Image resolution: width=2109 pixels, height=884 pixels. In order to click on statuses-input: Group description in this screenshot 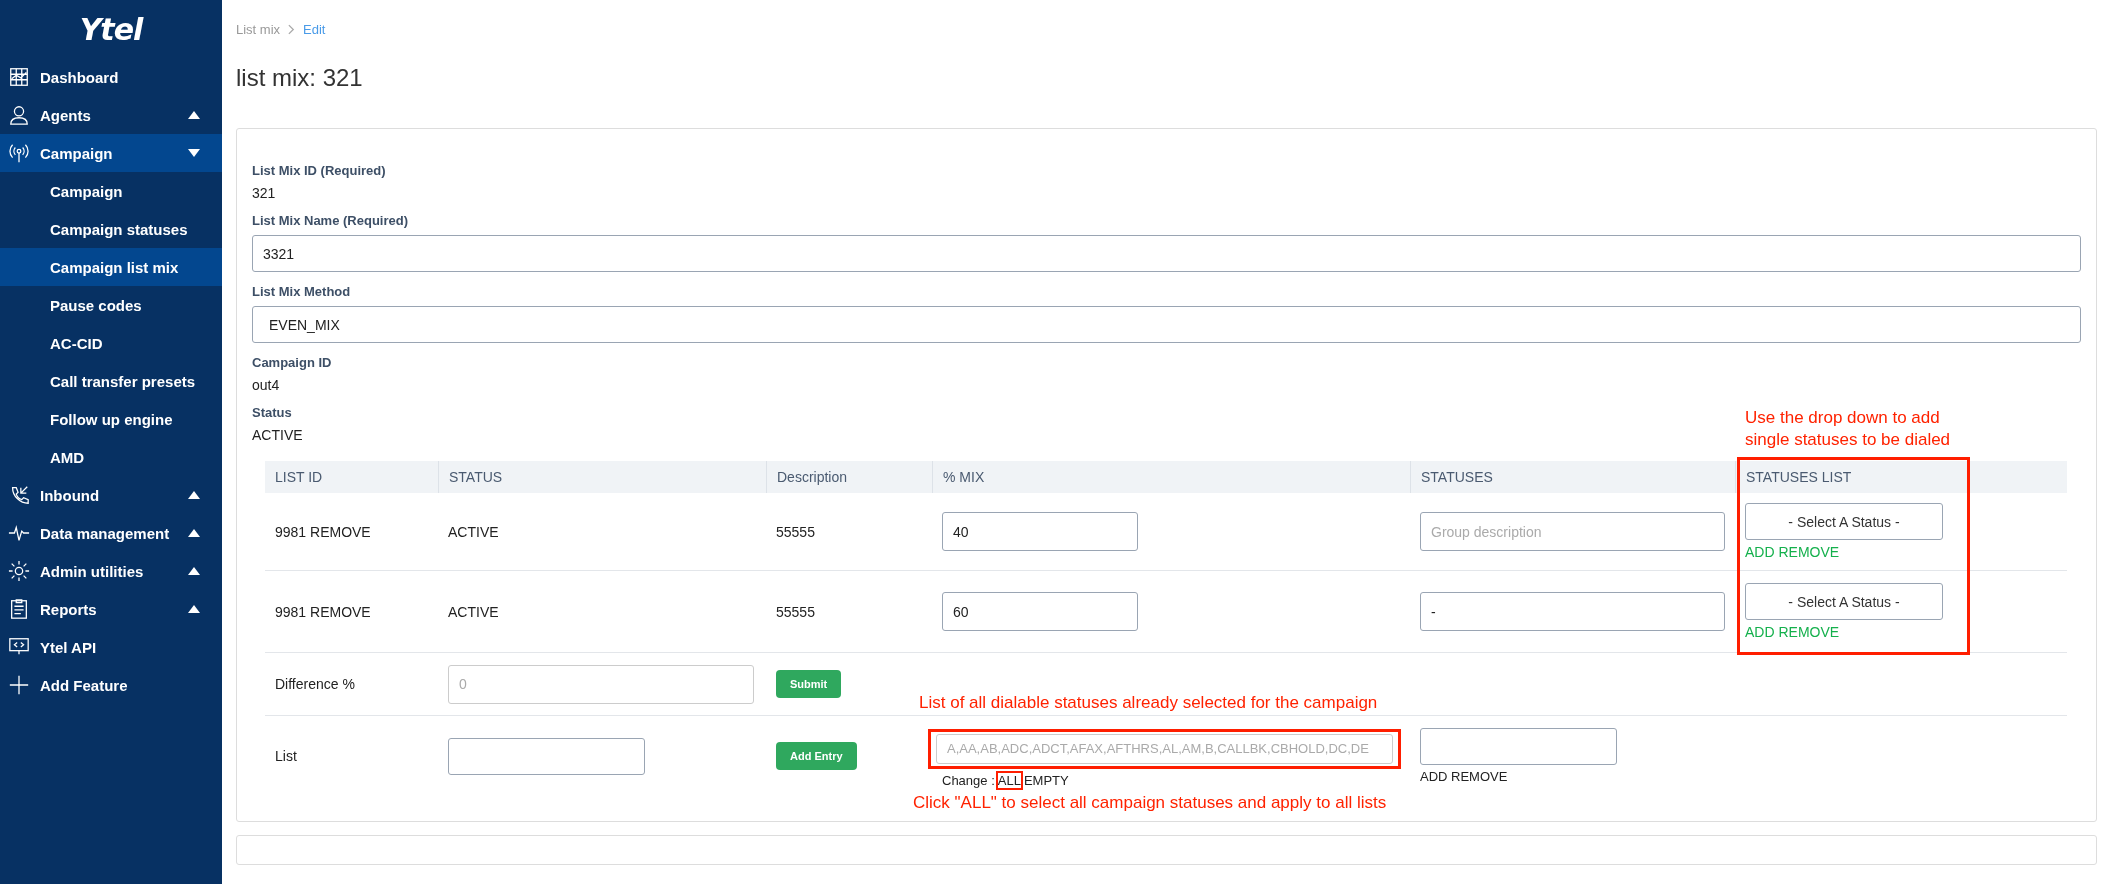, I will do `click(1572, 531)`.